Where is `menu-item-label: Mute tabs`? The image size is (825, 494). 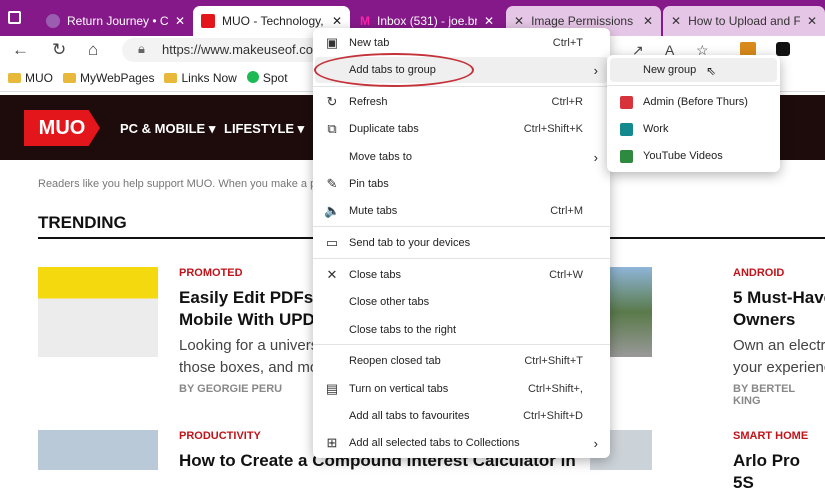 menu-item-label: Mute tabs is located at coordinates (373, 211).